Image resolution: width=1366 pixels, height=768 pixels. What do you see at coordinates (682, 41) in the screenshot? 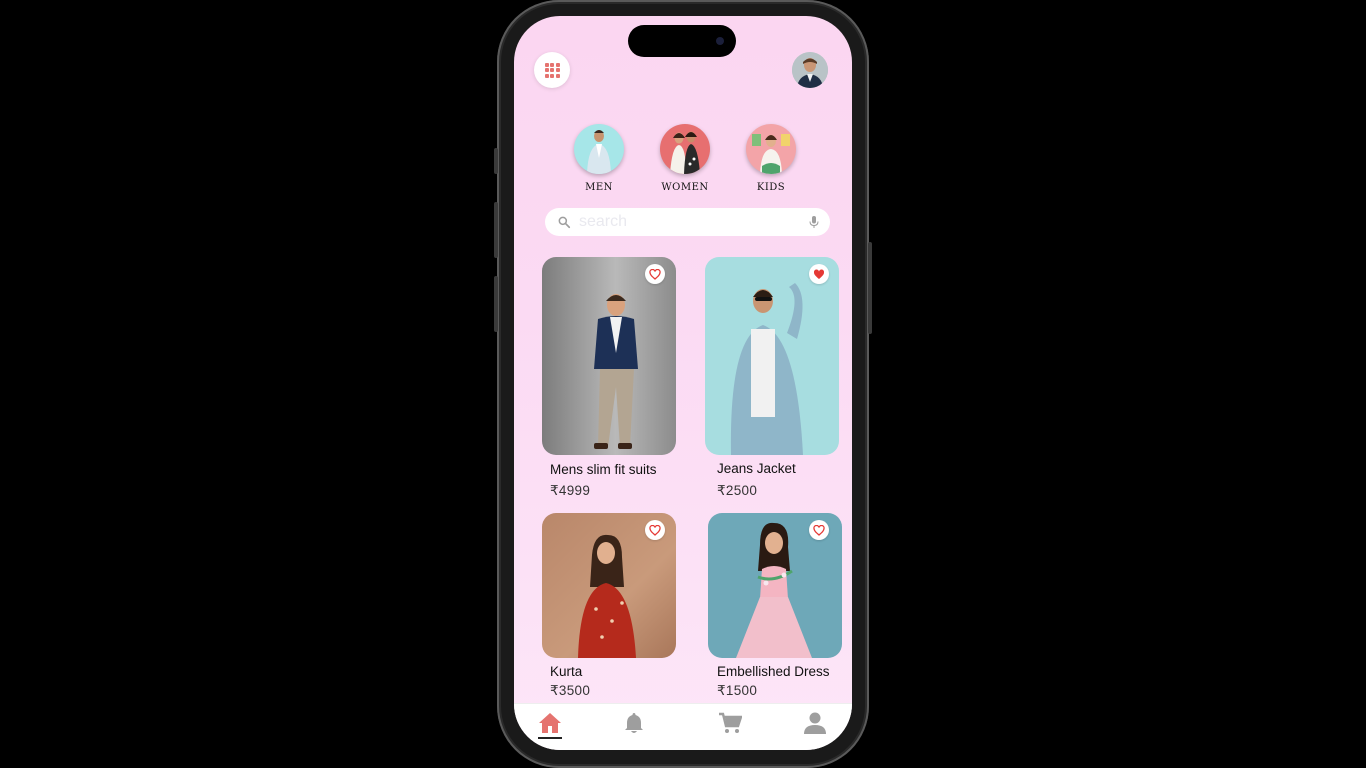
I see `dynamic-island` at bounding box center [682, 41].